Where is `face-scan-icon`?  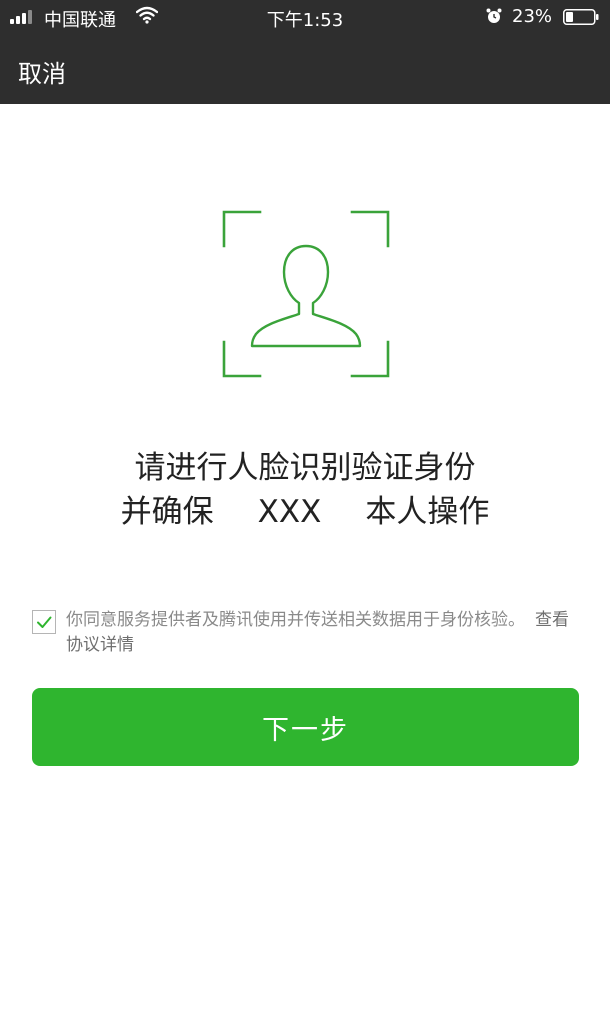
face-scan-icon is located at coordinates (306, 294).